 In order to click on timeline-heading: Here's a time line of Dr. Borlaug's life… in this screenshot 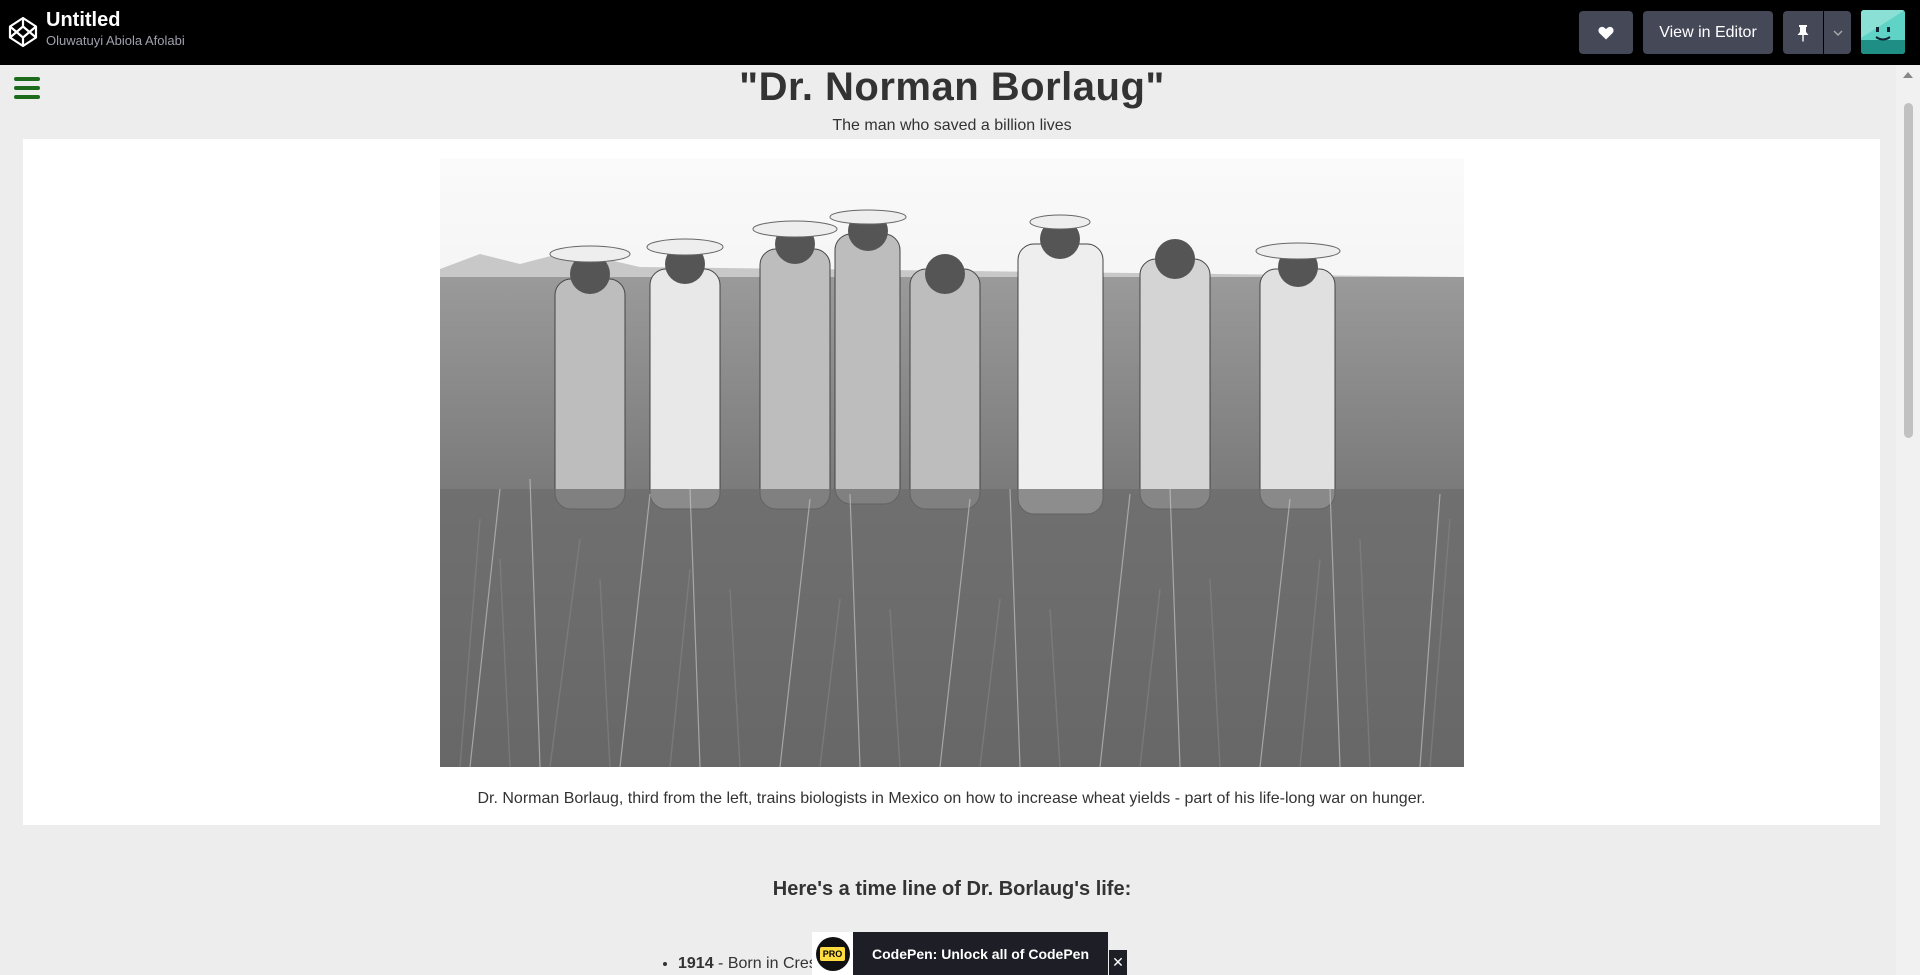, I will do `click(952, 889)`.